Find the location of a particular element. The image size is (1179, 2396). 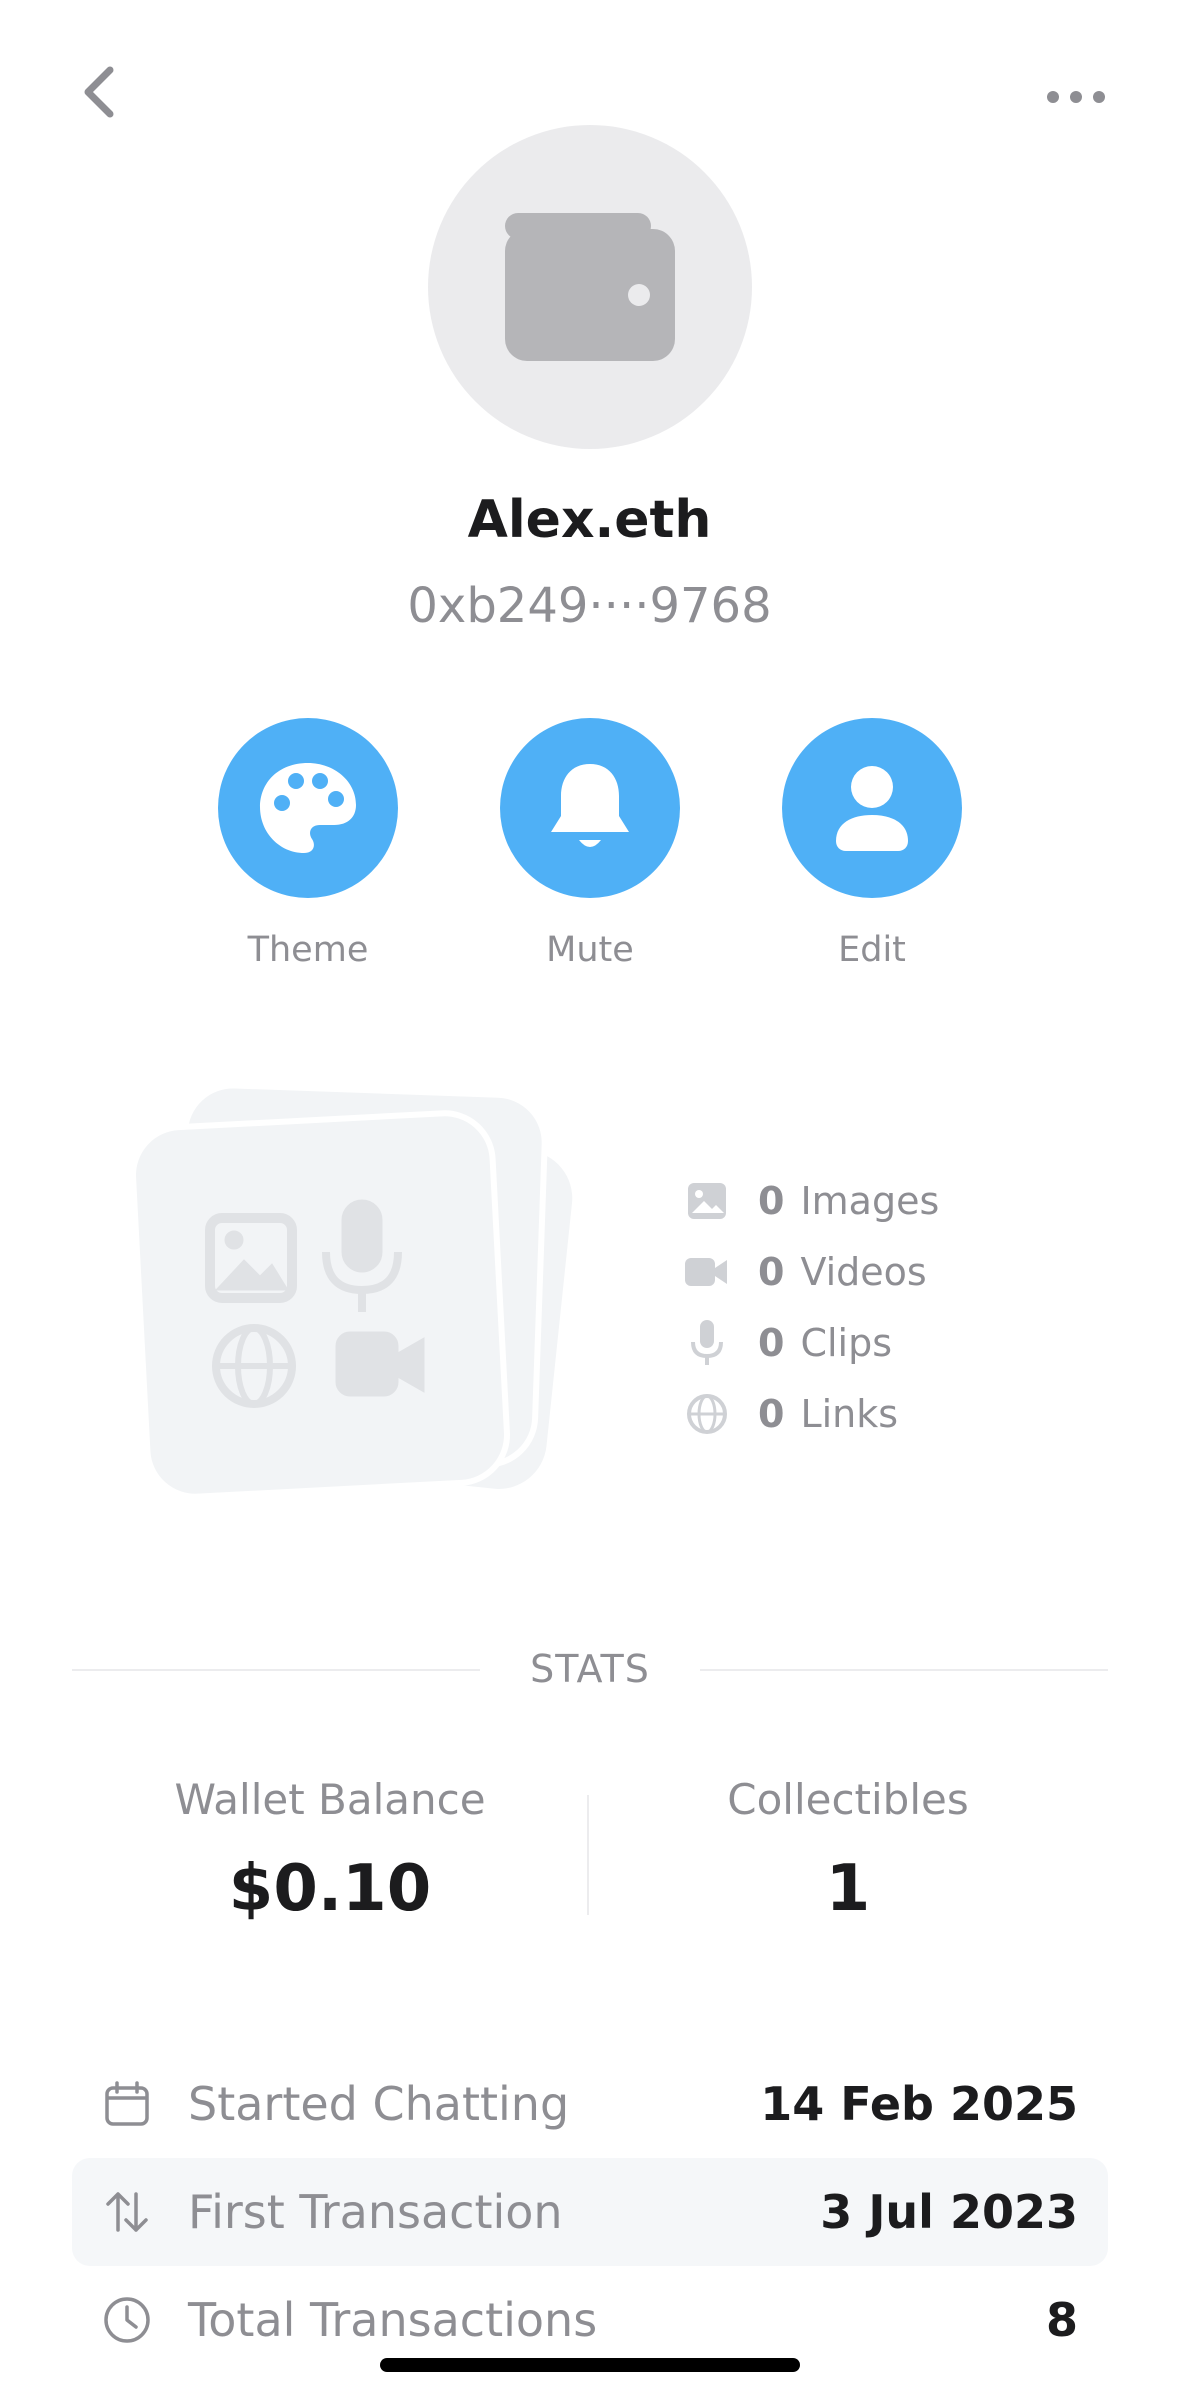

stats-divider-right is located at coordinates (904, 1670).